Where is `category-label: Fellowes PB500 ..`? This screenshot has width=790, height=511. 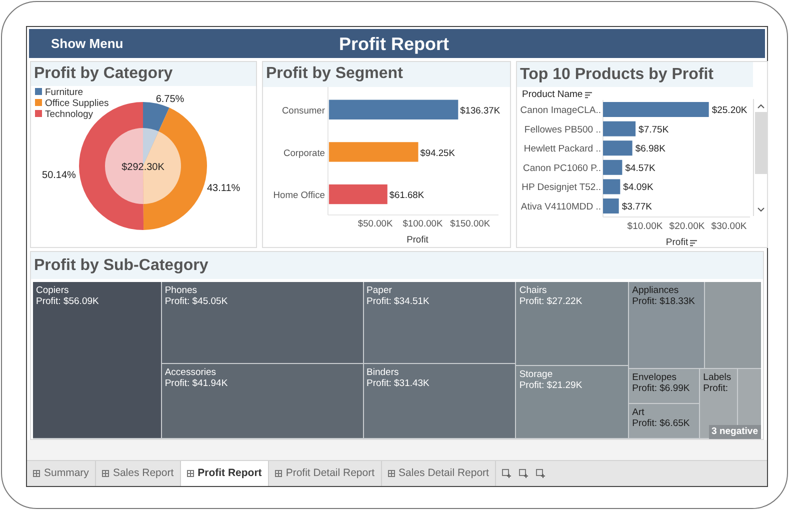 category-label: Fellowes PB500 .. is located at coordinates (562, 130).